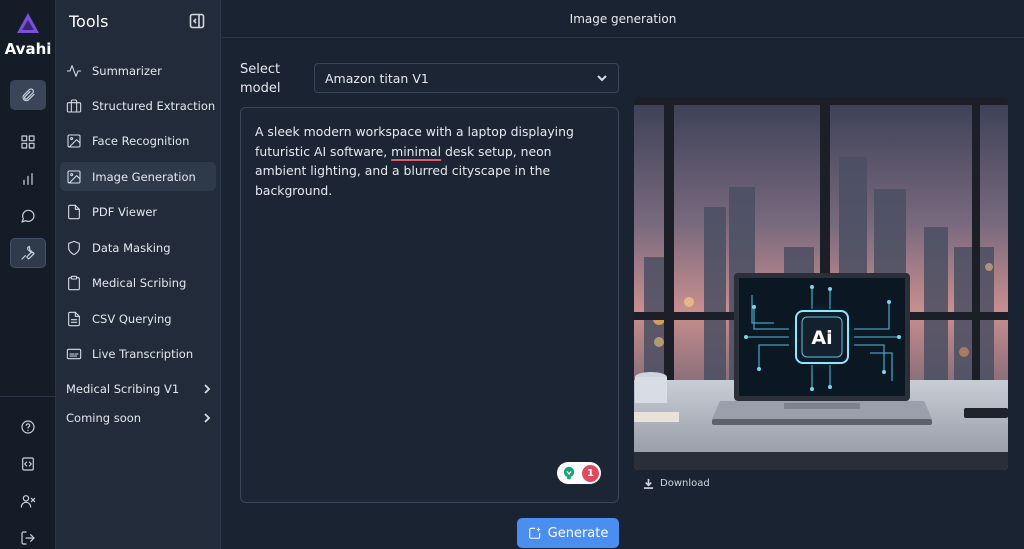 Image resolution: width=1024 pixels, height=549 pixels. I want to click on logout-icon, so click(28, 538).